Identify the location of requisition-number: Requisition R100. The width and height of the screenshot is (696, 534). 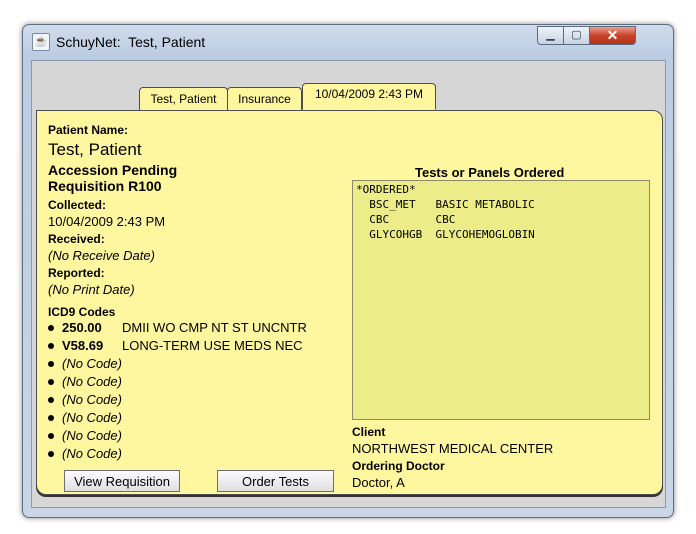
(105, 186).